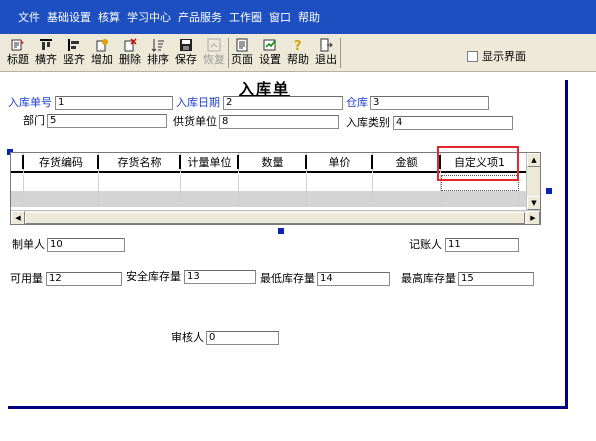 Image resolution: width=596 pixels, height=441 pixels. What do you see at coordinates (29, 18) in the screenshot?
I see `menu-file: 文件` at bounding box center [29, 18].